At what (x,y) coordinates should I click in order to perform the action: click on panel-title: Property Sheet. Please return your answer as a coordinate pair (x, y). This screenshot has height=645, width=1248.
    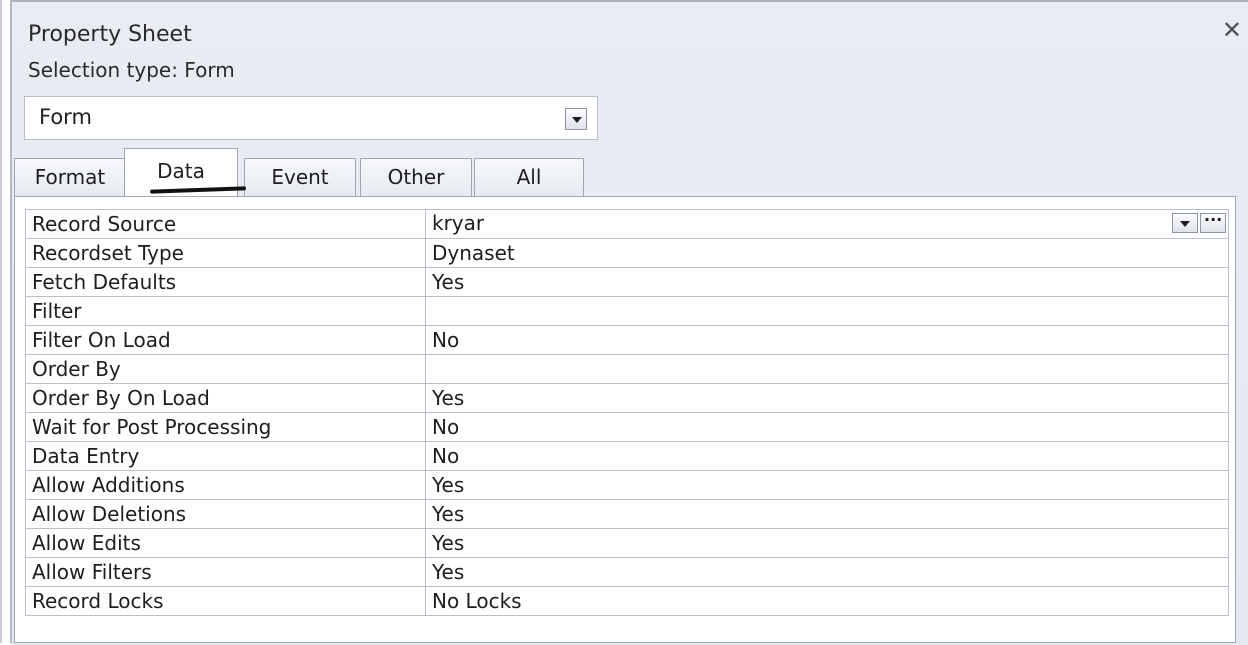
    Looking at the image, I should click on (110, 34).